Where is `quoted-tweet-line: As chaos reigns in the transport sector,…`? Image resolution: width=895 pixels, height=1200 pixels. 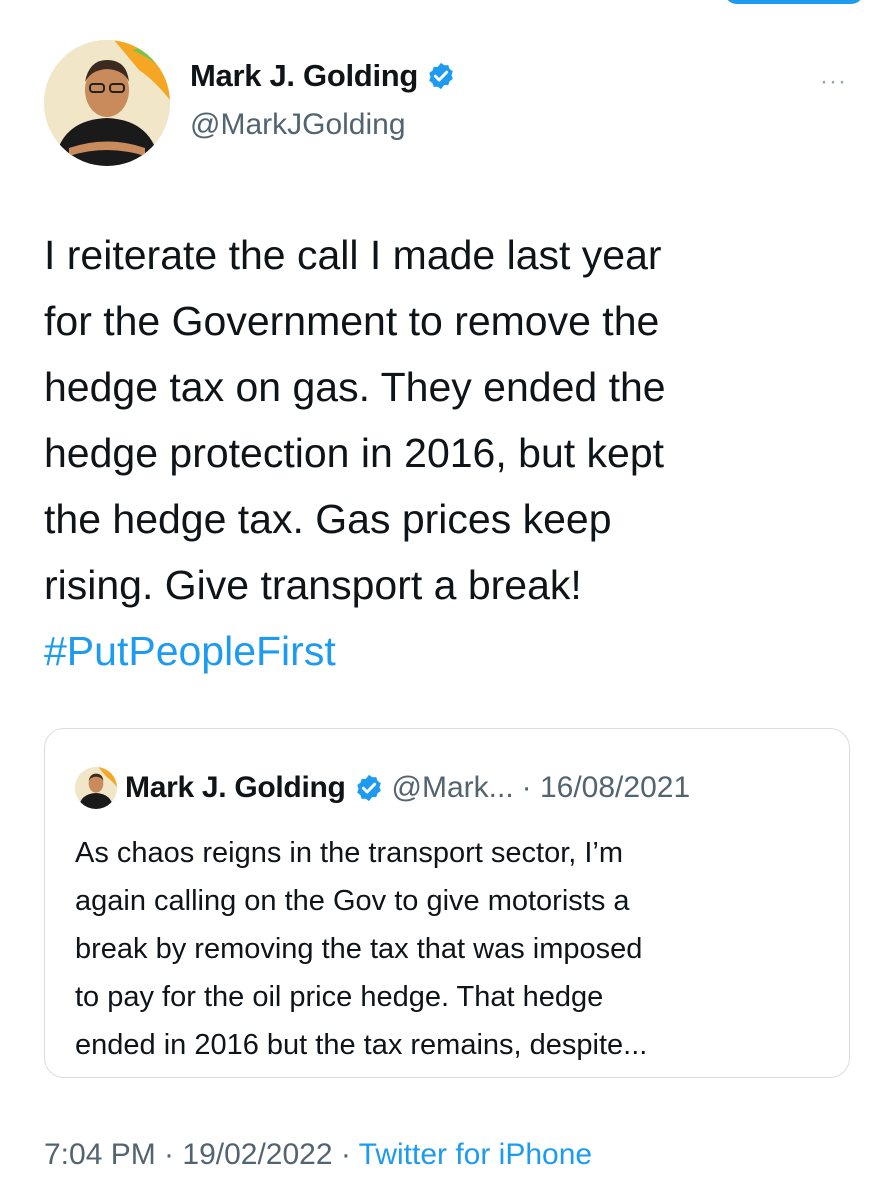 quoted-tweet-line: As chaos reigns in the transport sector,… is located at coordinates (349, 853).